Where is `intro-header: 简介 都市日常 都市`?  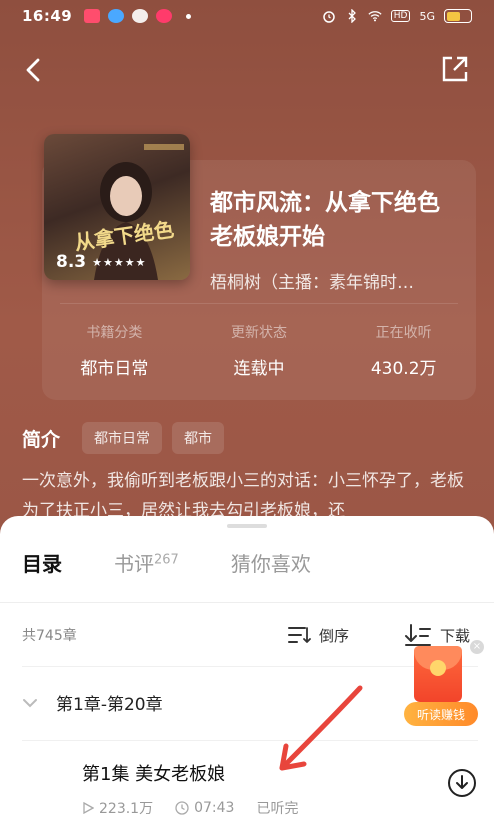 intro-header: 简介 都市日常 都市 is located at coordinates (123, 438).